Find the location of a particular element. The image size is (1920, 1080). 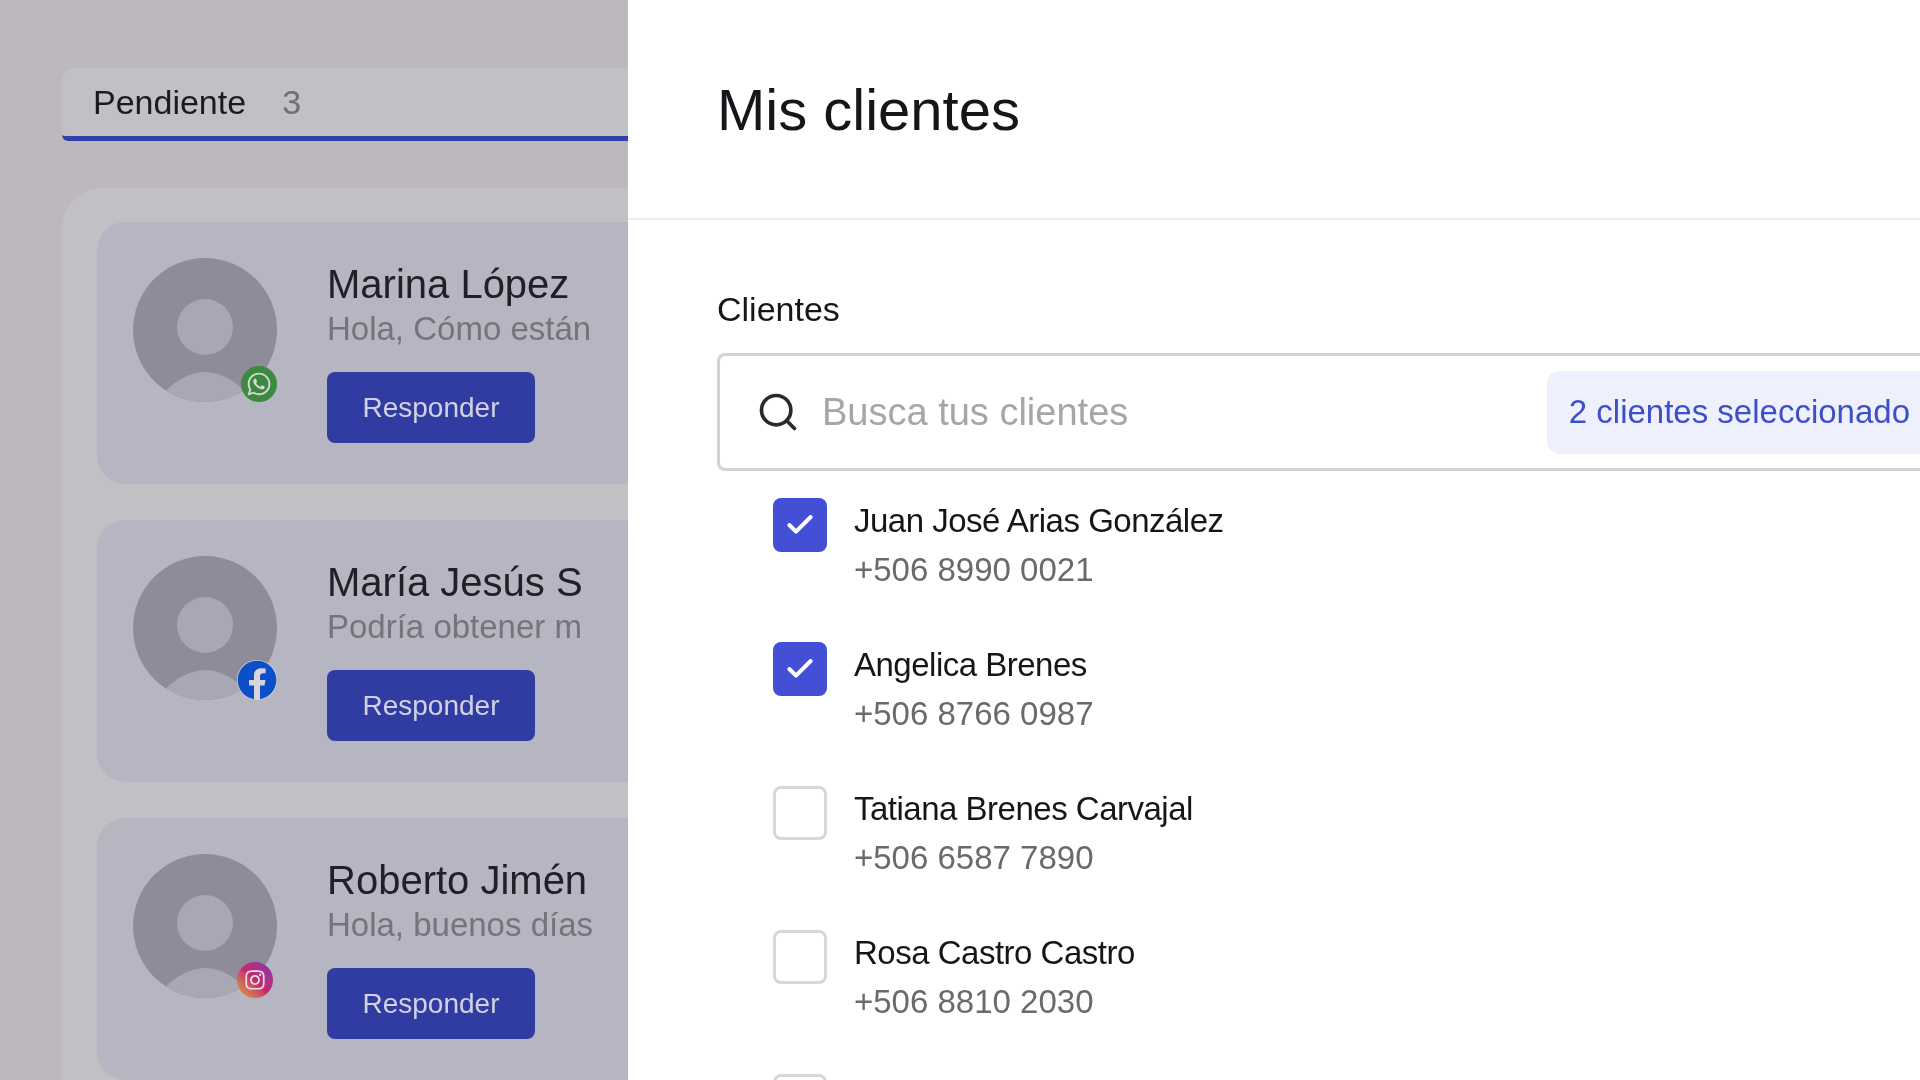

pending-tab: Pendiente 3 is located at coordinates (345, 104).